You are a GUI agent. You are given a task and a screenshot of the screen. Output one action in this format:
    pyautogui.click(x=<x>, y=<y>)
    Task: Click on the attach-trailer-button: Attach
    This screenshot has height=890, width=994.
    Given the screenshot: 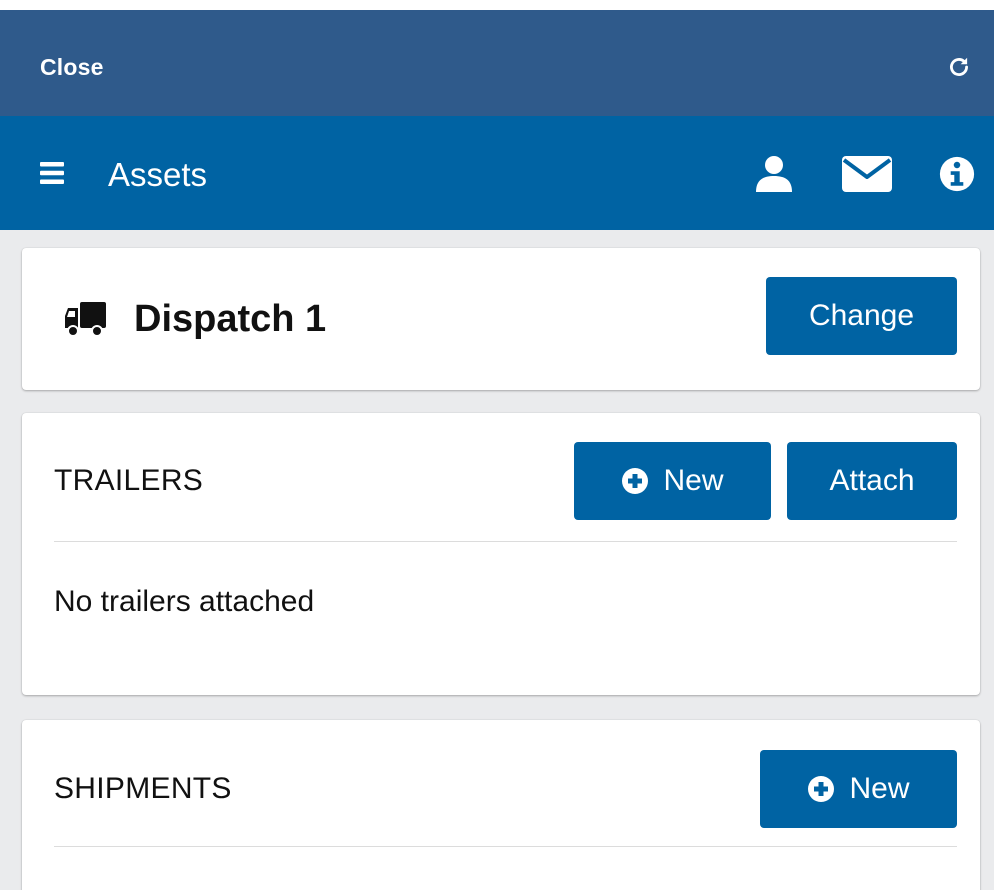 What is the action you would take?
    pyautogui.click(x=872, y=481)
    